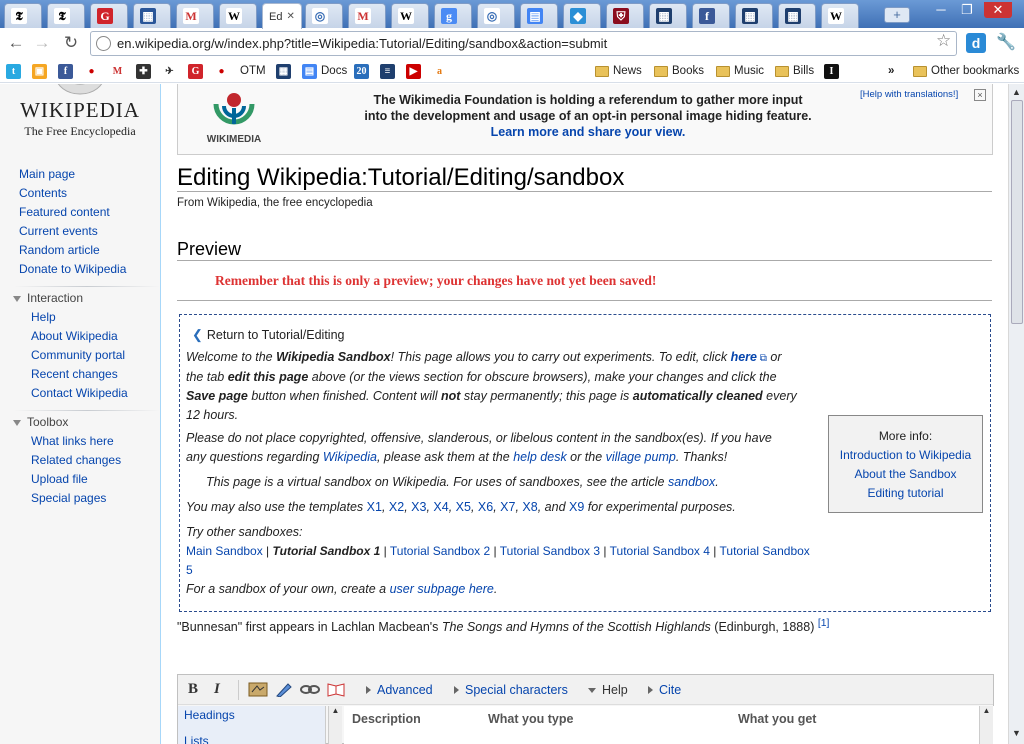 Image resolution: width=1024 pixels, height=744 pixels. I want to click on template-link: X2, so click(396, 507).